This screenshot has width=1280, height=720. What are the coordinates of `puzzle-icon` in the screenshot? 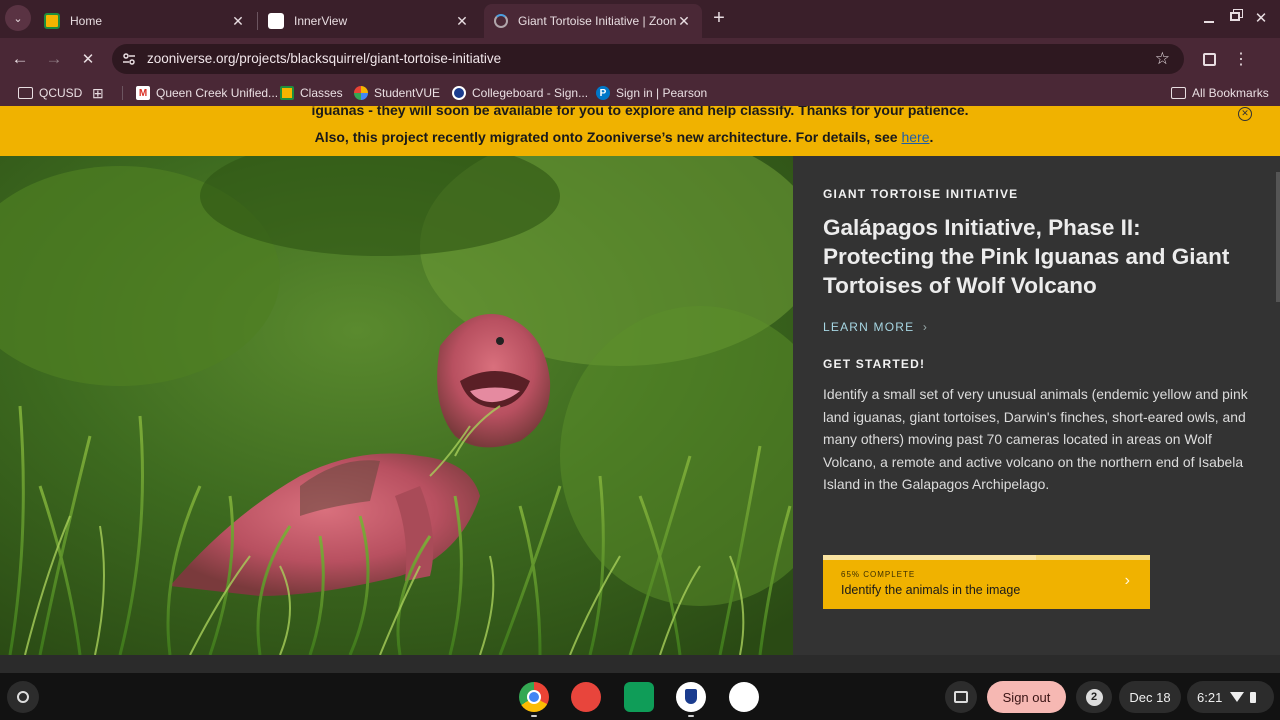 It's located at (1209, 59).